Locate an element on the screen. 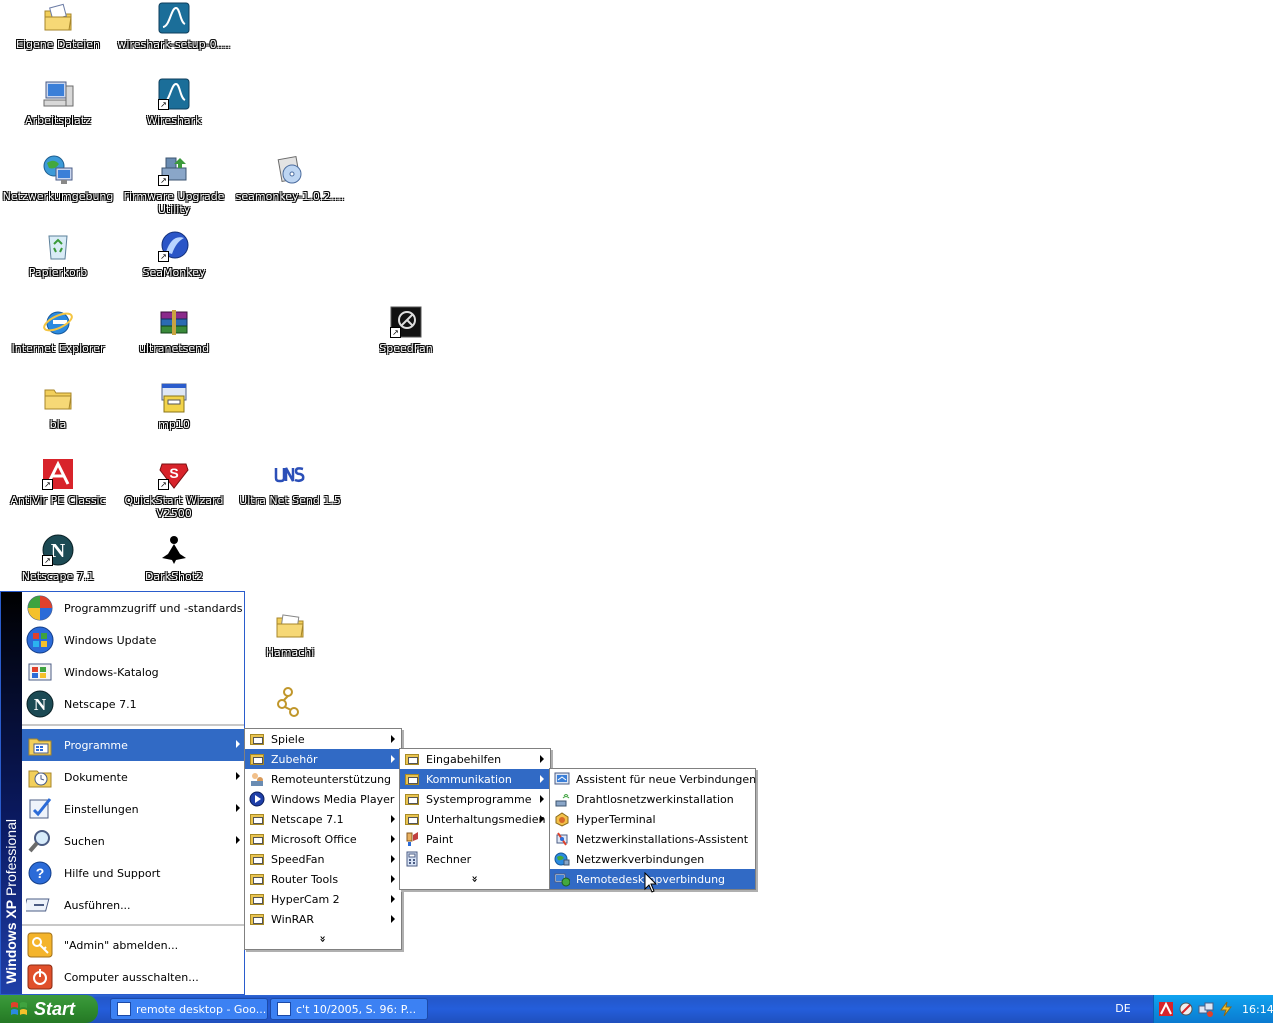 Image resolution: width=1273 pixels, height=1023 pixels. network-connections-icon is located at coordinates (562, 859).